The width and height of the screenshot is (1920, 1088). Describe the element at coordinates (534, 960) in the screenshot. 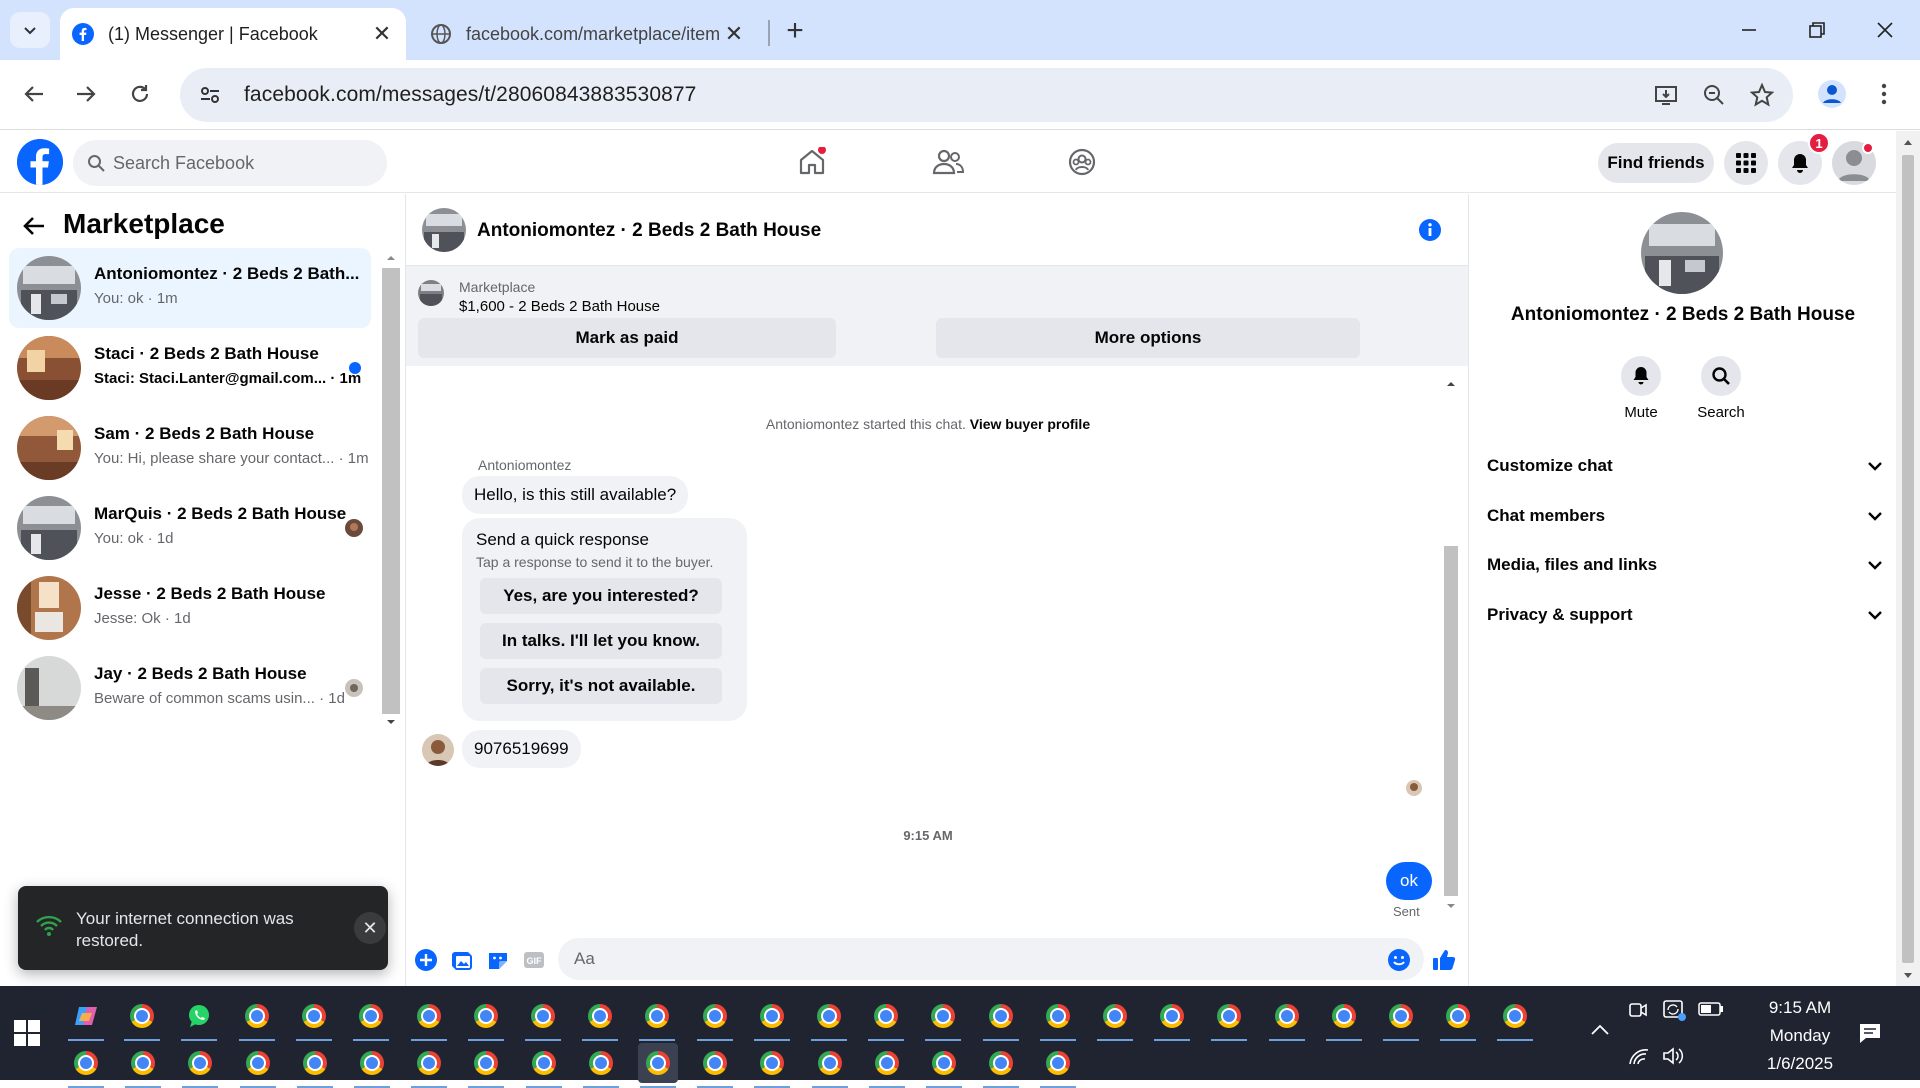

I see `gif-icon: GIF` at that location.